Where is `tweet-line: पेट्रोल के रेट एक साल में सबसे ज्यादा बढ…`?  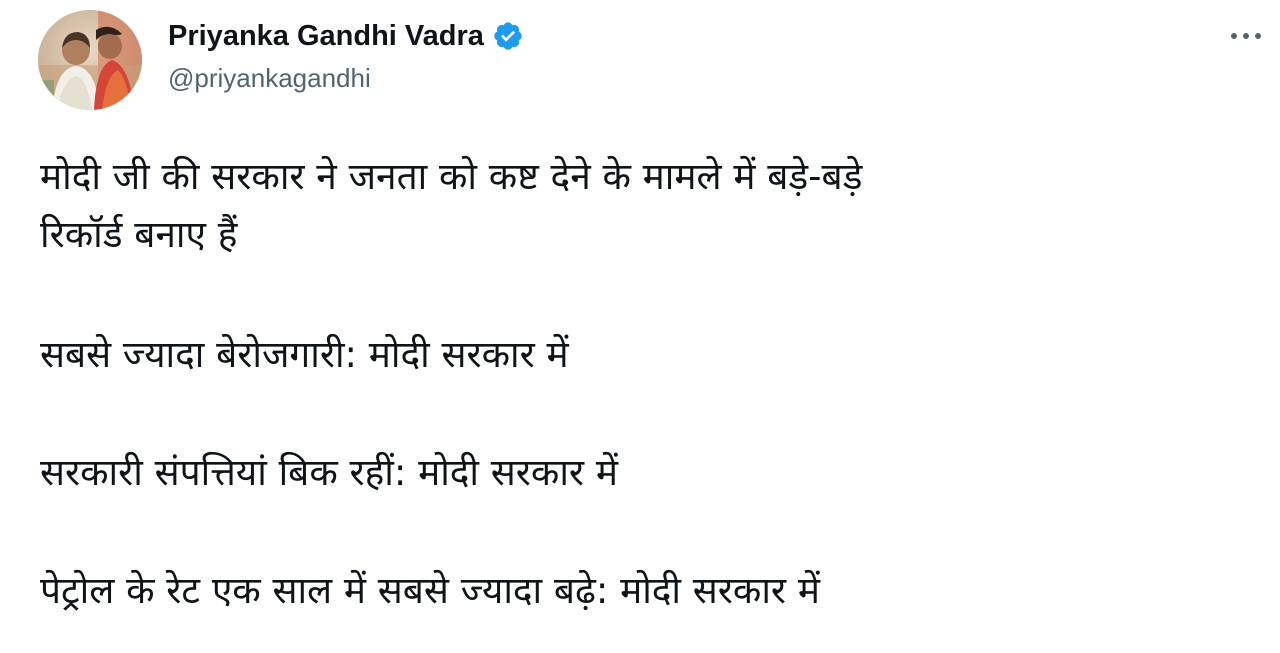 tweet-line: पेट्रोल के रेट एक साल में सबसे ज्यादा बढ… is located at coordinates (430, 590).